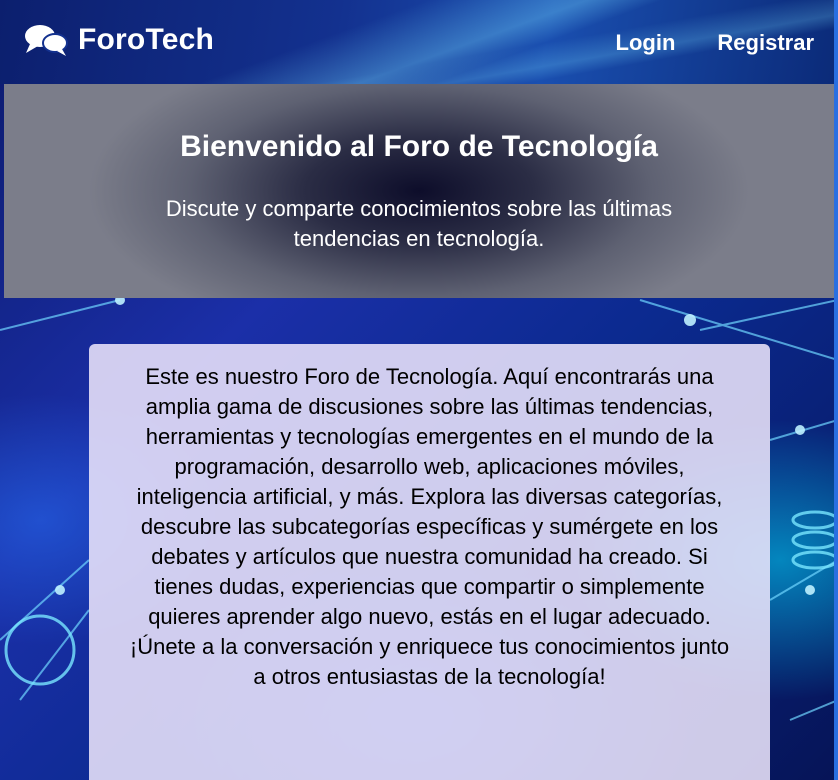 This screenshot has width=838, height=780. What do you see at coordinates (694, 43) in the screenshot?
I see `nav-links: Login Registrar` at bounding box center [694, 43].